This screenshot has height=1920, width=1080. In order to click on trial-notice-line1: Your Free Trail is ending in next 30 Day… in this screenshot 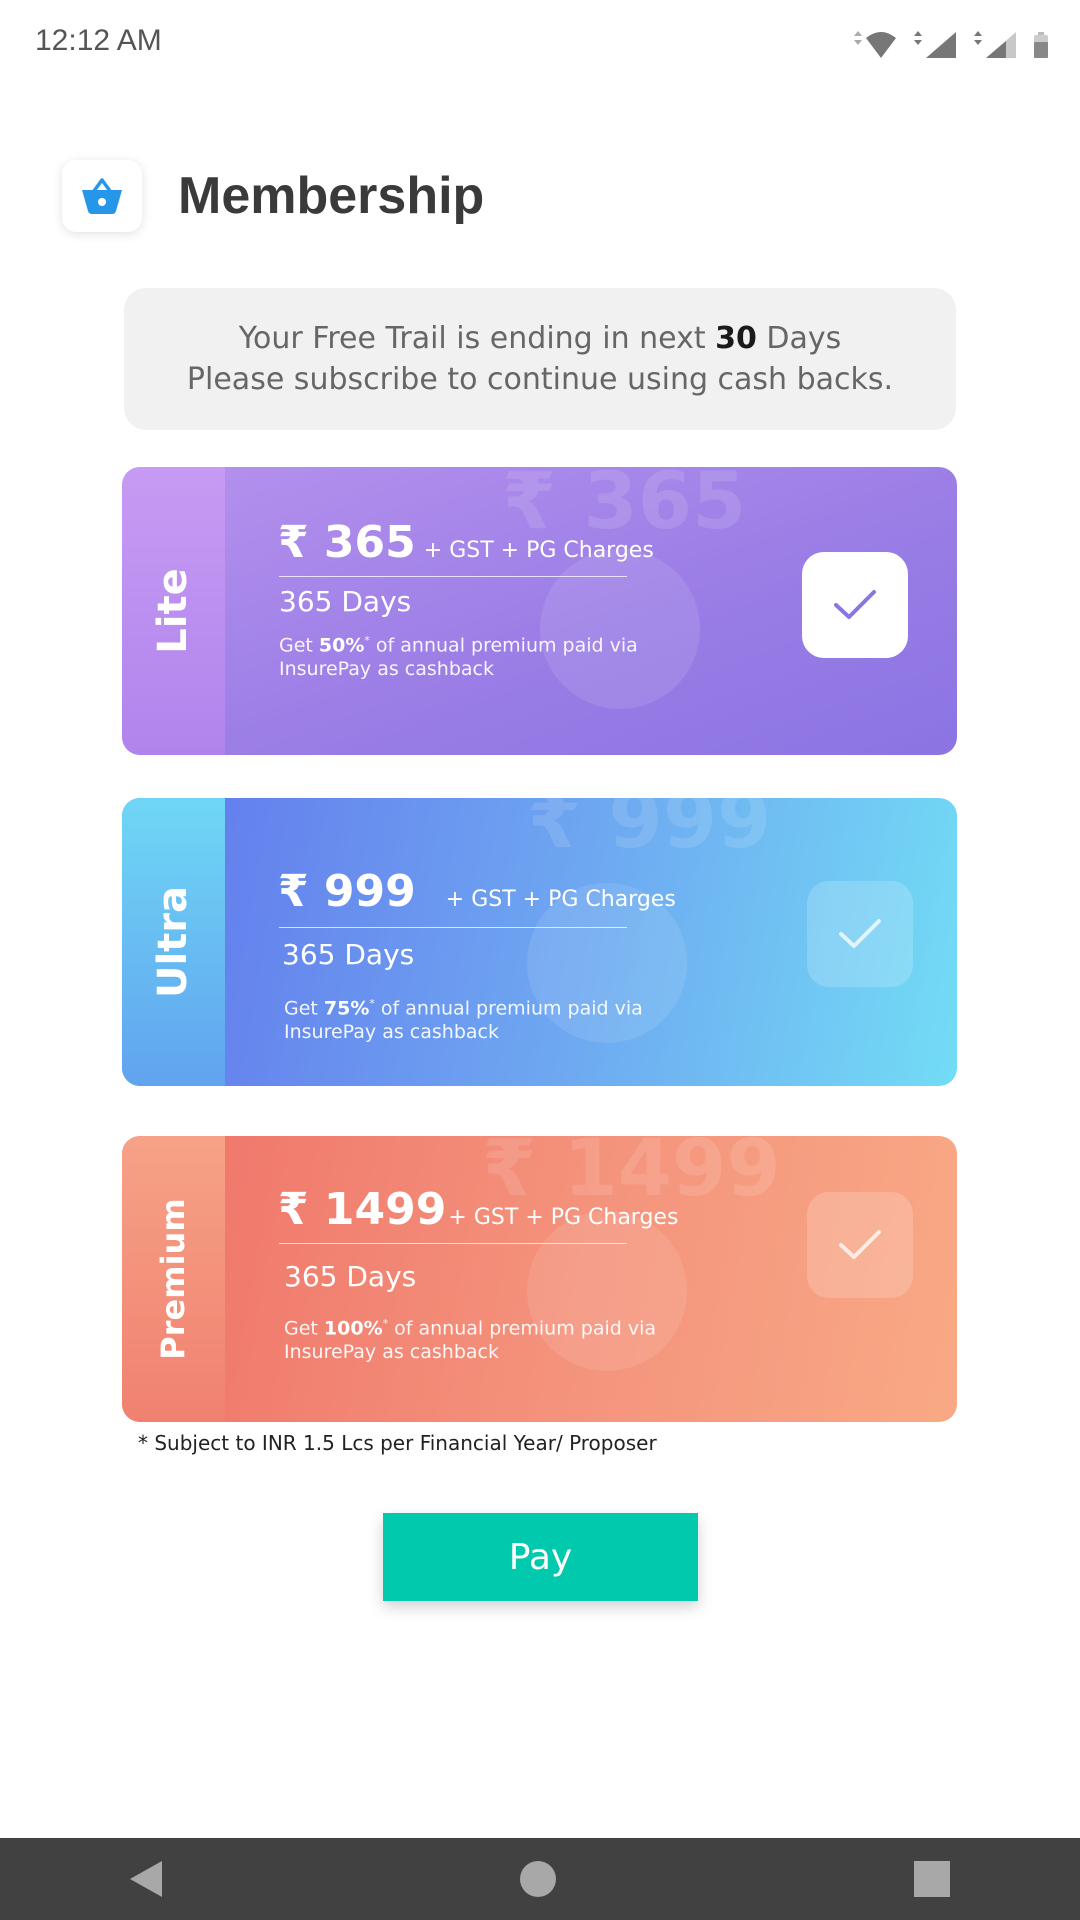, I will do `click(540, 338)`.